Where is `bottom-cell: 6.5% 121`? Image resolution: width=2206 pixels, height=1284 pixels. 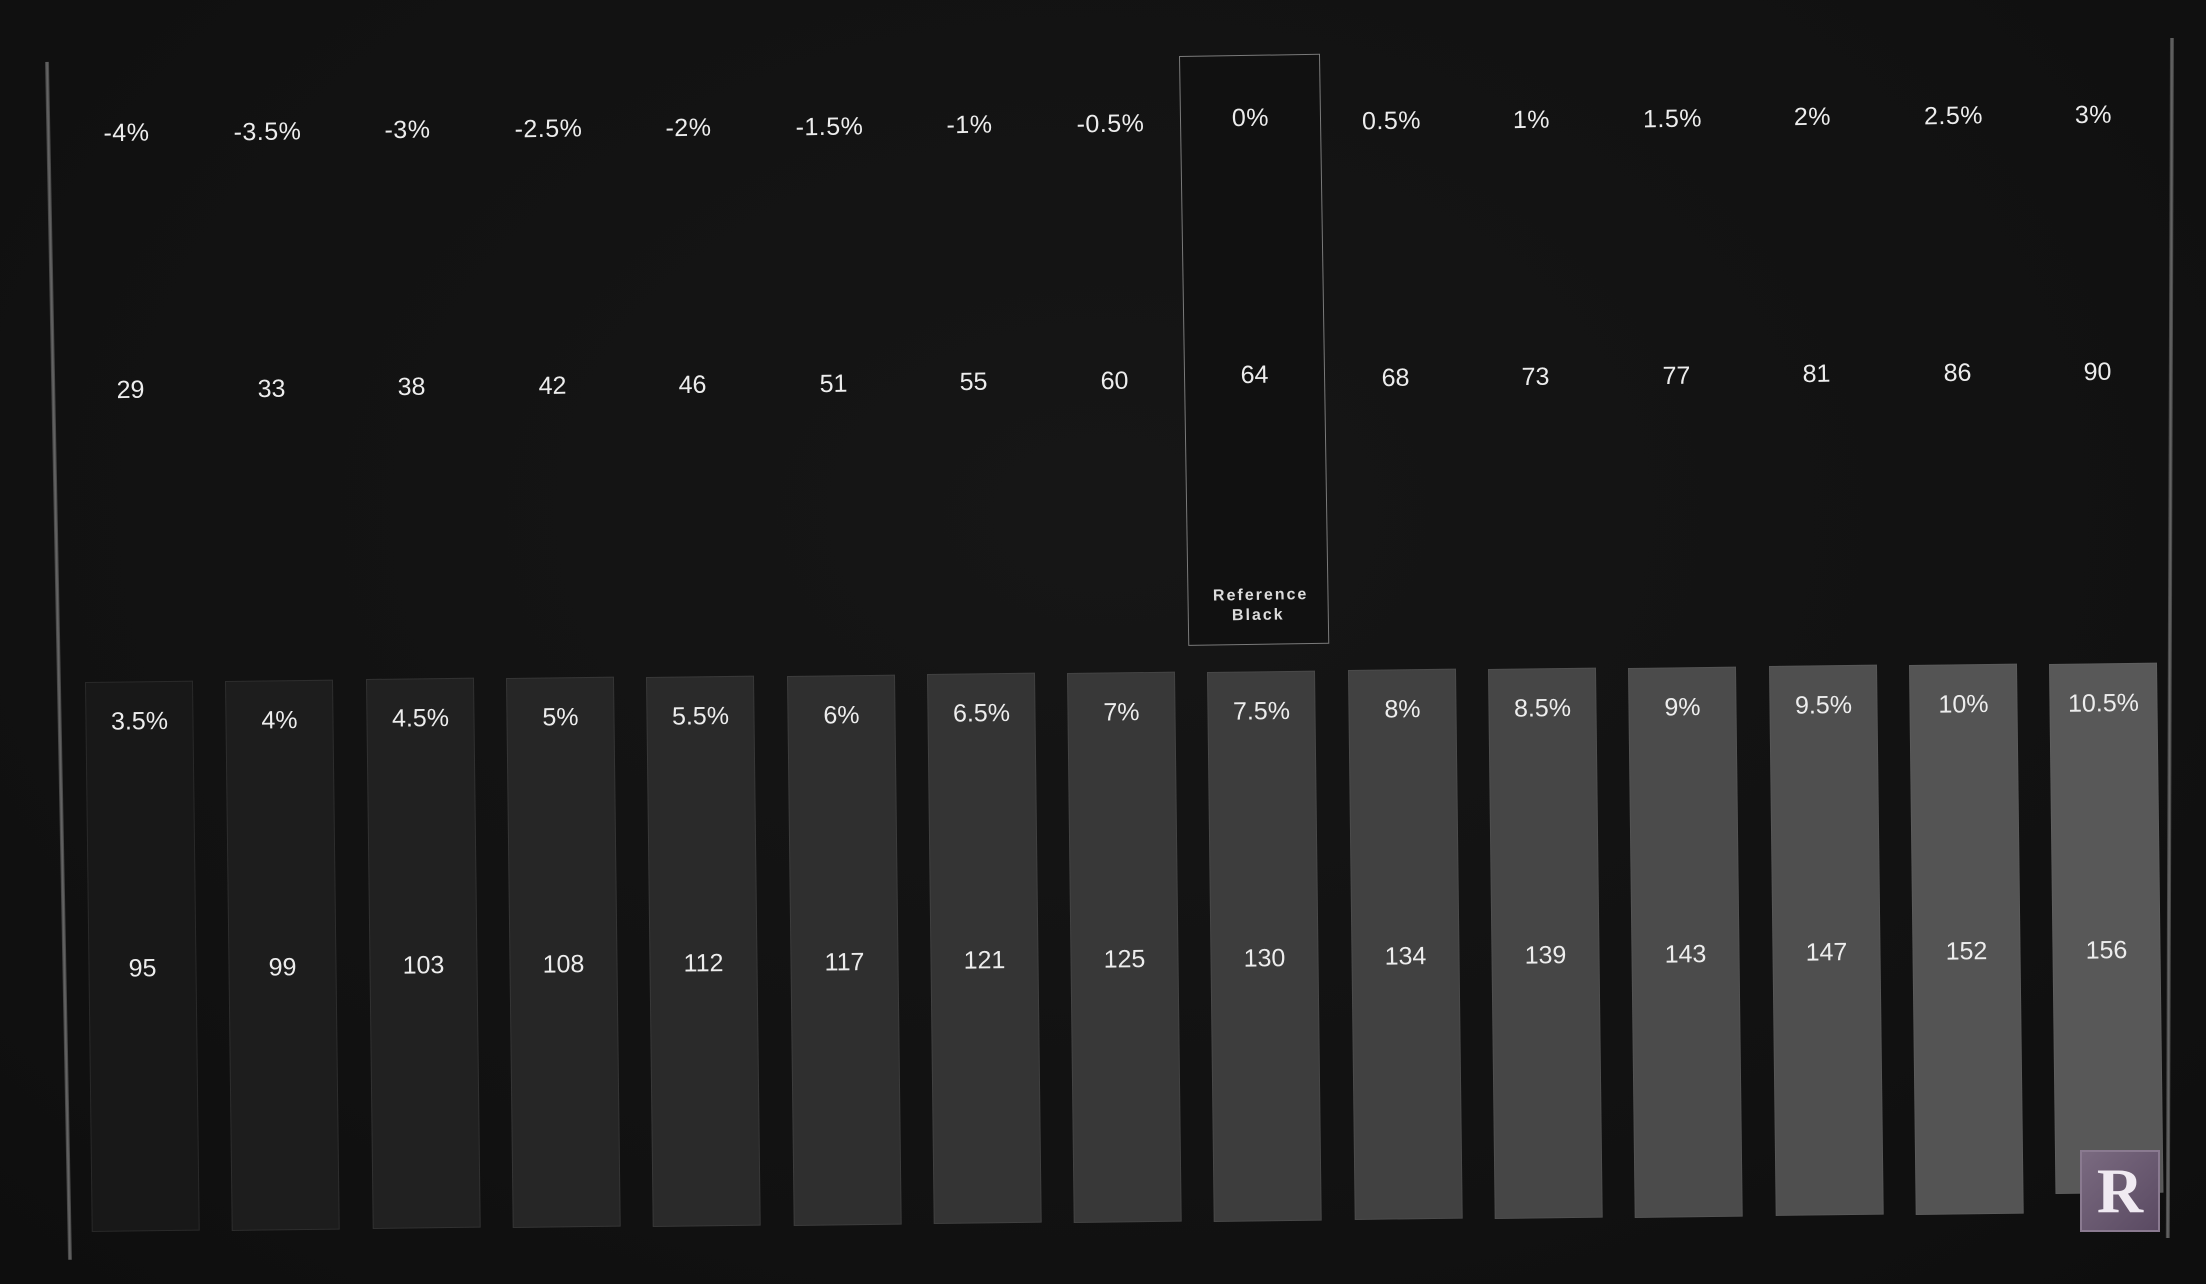 bottom-cell: 6.5% 121 is located at coordinates (984, 948).